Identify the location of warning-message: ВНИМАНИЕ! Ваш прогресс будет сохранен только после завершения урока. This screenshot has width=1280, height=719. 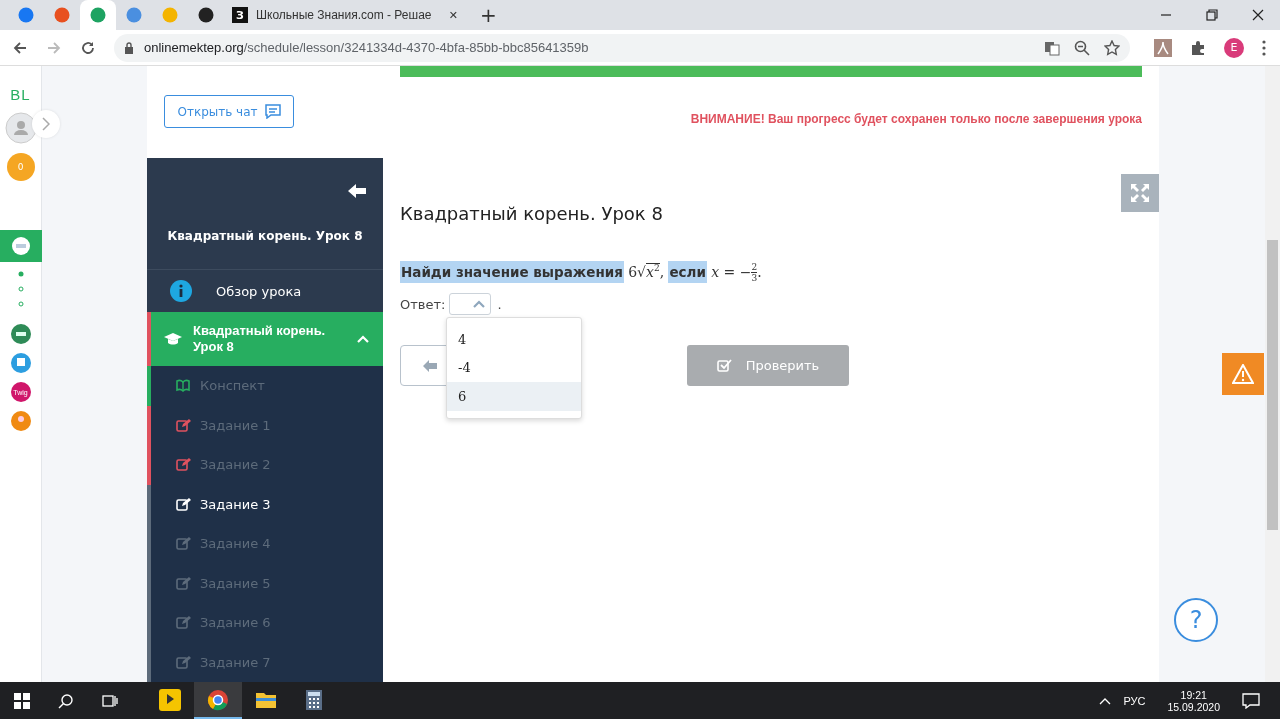
(915, 119).